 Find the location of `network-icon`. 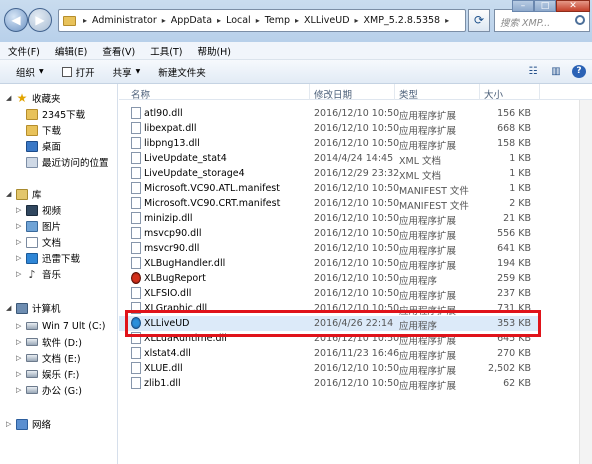

network-icon is located at coordinates (22, 424).